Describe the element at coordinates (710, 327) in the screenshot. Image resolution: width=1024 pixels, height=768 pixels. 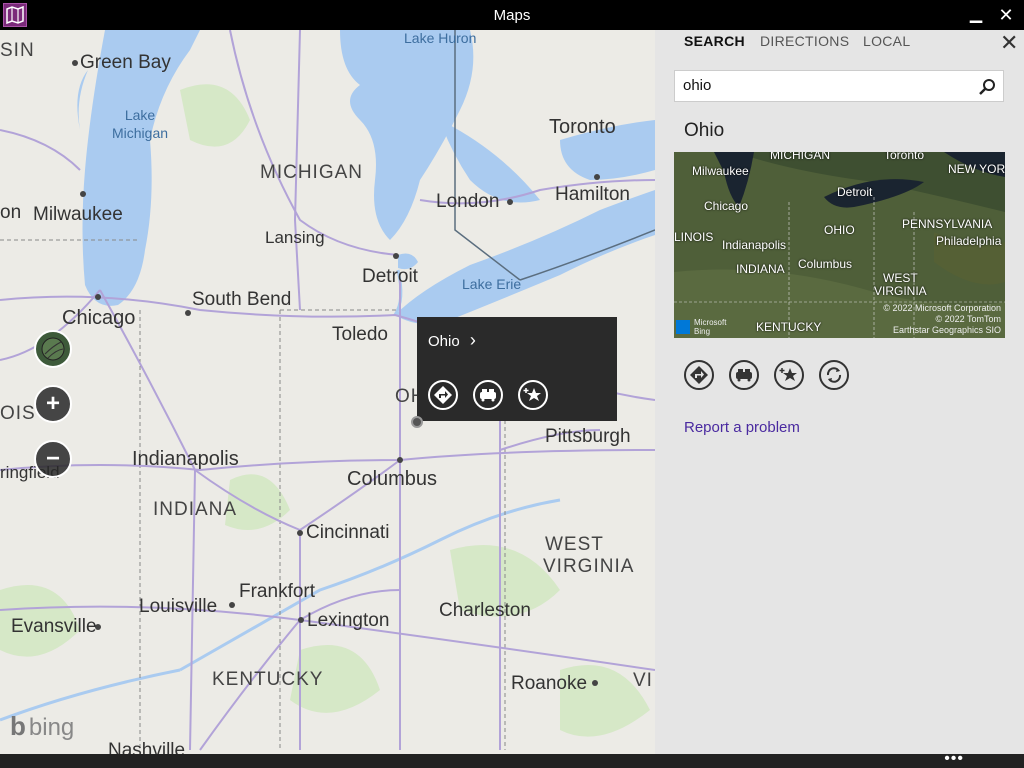
I see `aerial-ms-bing-logo: Microsoft Bing` at that location.